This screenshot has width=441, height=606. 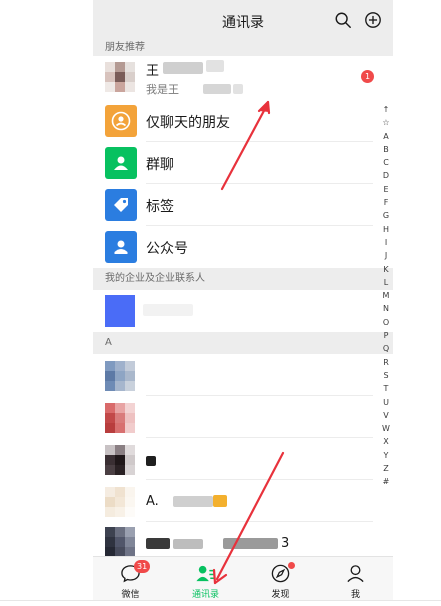 What do you see at coordinates (386, 388) in the screenshot?
I see `index-letter: T` at bounding box center [386, 388].